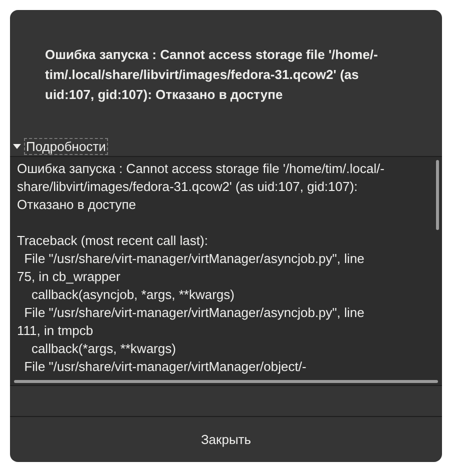  I want to click on vertical-scrollbar, so click(437, 195).